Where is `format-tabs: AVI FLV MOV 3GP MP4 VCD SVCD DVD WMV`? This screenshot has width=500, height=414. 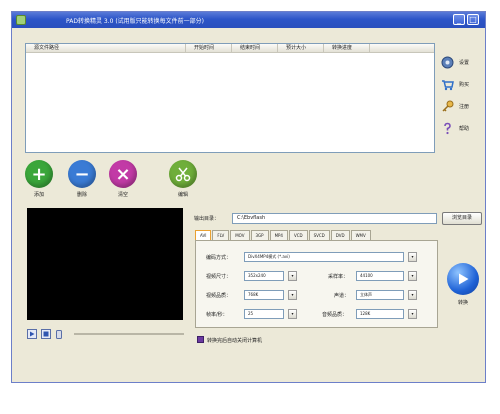
format-tabs: AVI FLV MOV 3GP MP4 VCD SVCD DVD WMV is located at coordinates (283, 235).